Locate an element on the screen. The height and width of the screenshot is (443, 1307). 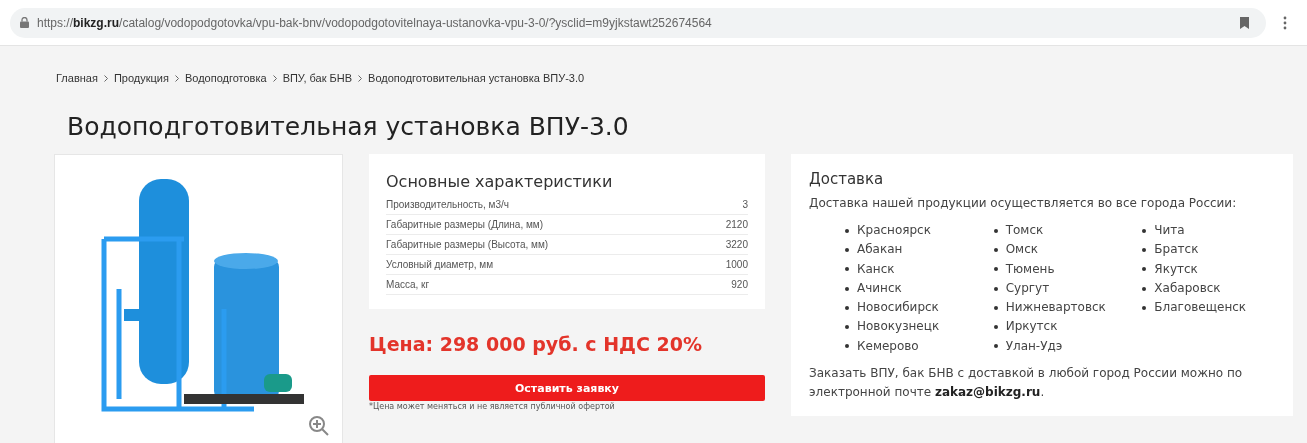
lock-icon is located at coordinates (24, 22).